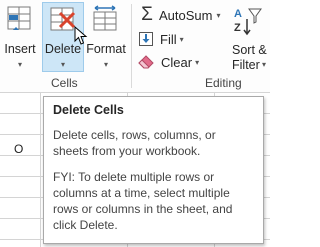 The height and width of the screenshot is (247, 320). I want to click on editing-group-label: Editing, so click(223, 83).